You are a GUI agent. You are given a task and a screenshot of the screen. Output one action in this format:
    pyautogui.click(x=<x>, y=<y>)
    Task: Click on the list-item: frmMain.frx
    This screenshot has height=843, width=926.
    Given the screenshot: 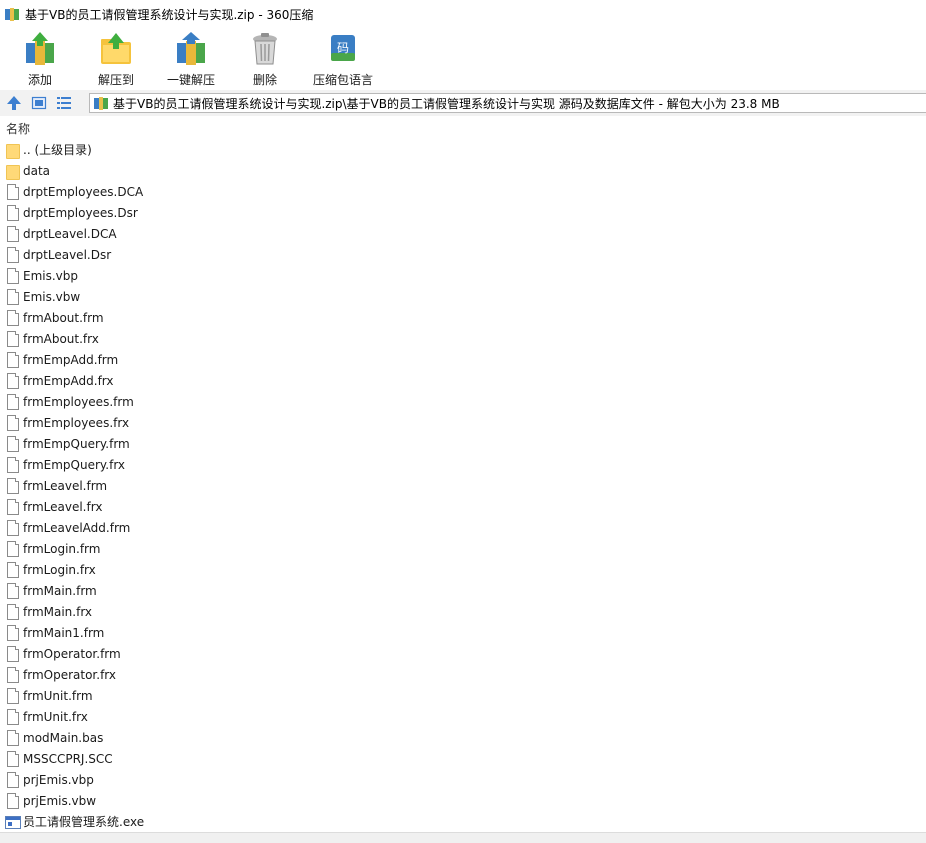 What is the action you would take?
    pyautogui.click(x=463, y=611)
    